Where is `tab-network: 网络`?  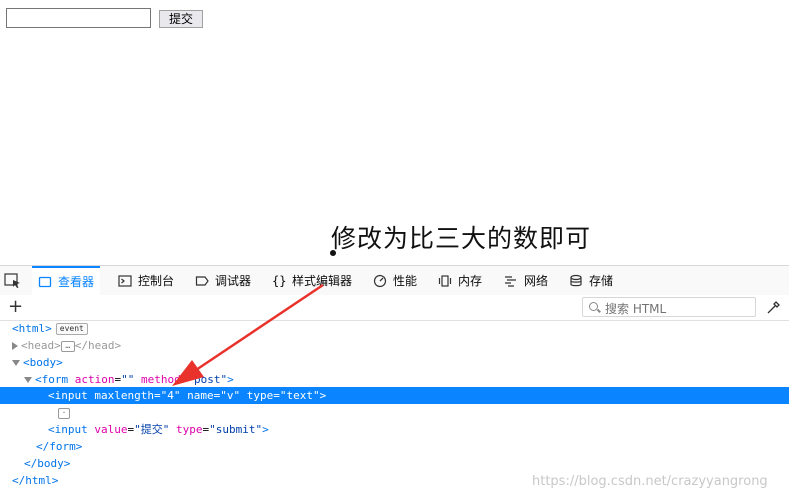 tab-network: 网络 is located at coordinates (526, 280).